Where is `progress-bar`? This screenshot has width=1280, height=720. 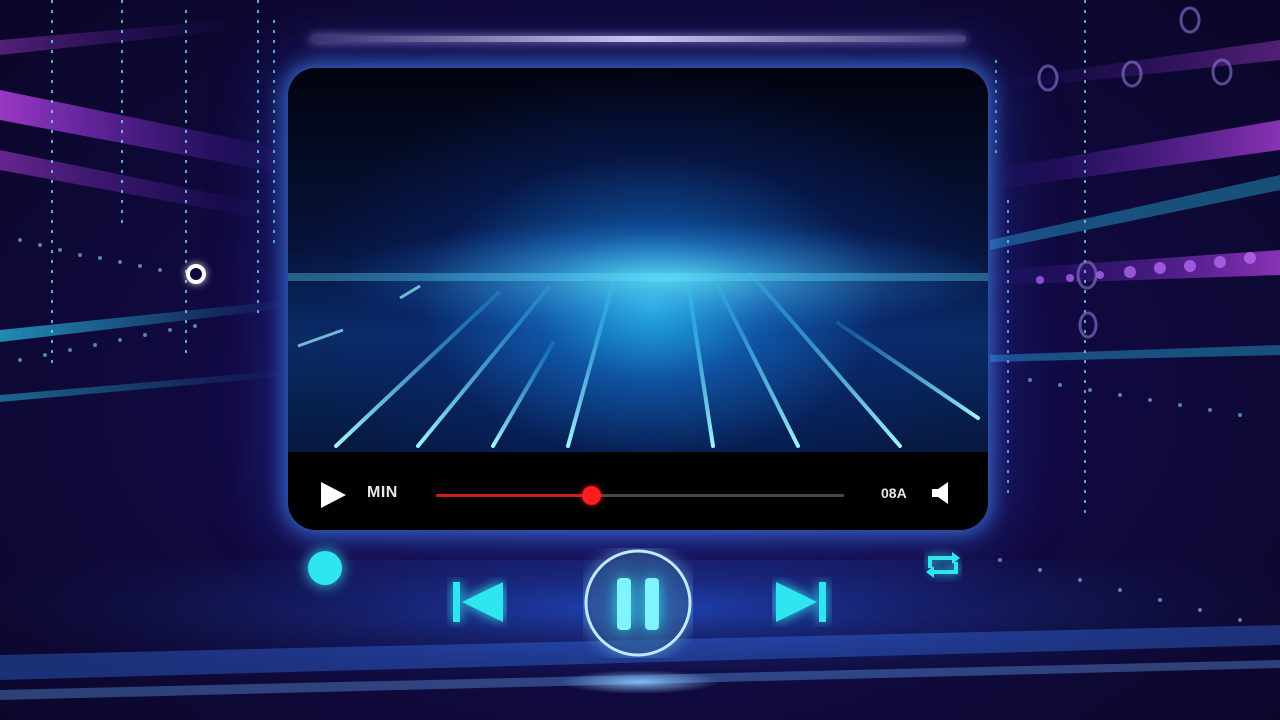 progress-bar is located at coordinates (640, 495).